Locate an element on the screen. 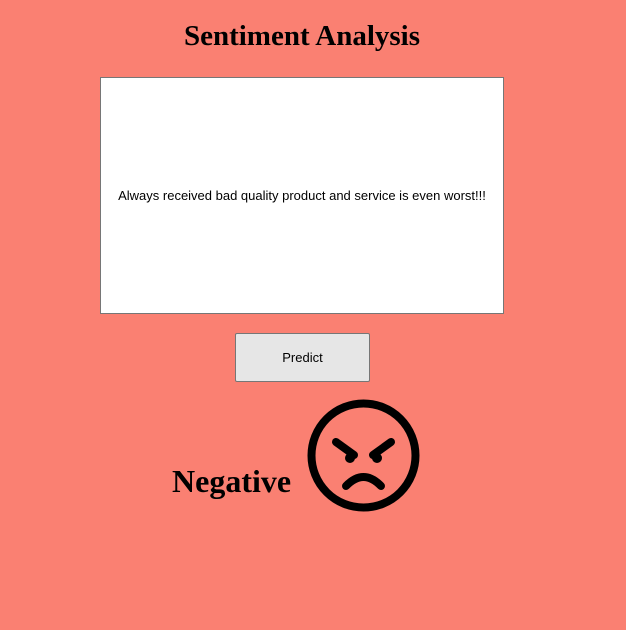  sentiment-result-label: Negative is located at coordinates (232, 481).